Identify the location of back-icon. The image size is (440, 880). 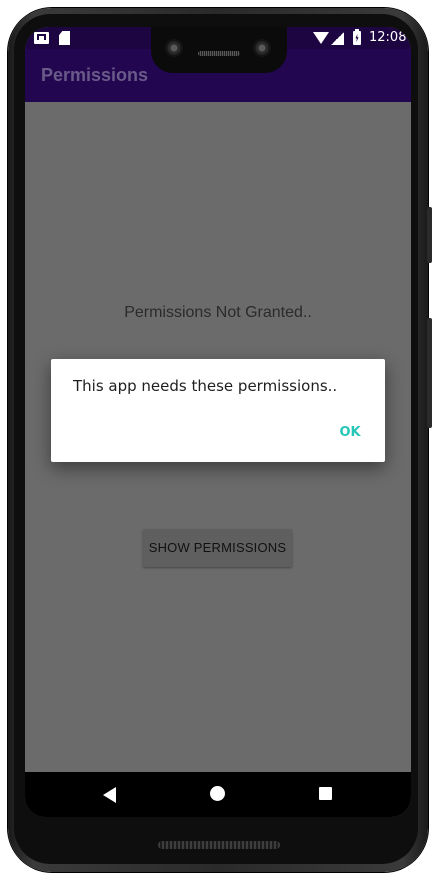
(109, 795).